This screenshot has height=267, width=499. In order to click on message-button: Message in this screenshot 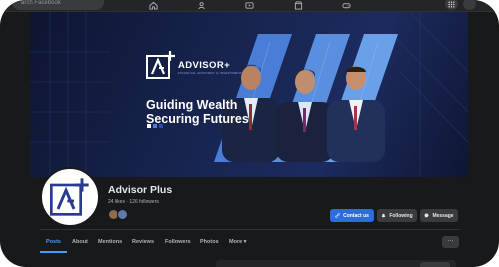, I will do `click(439, 215)`.